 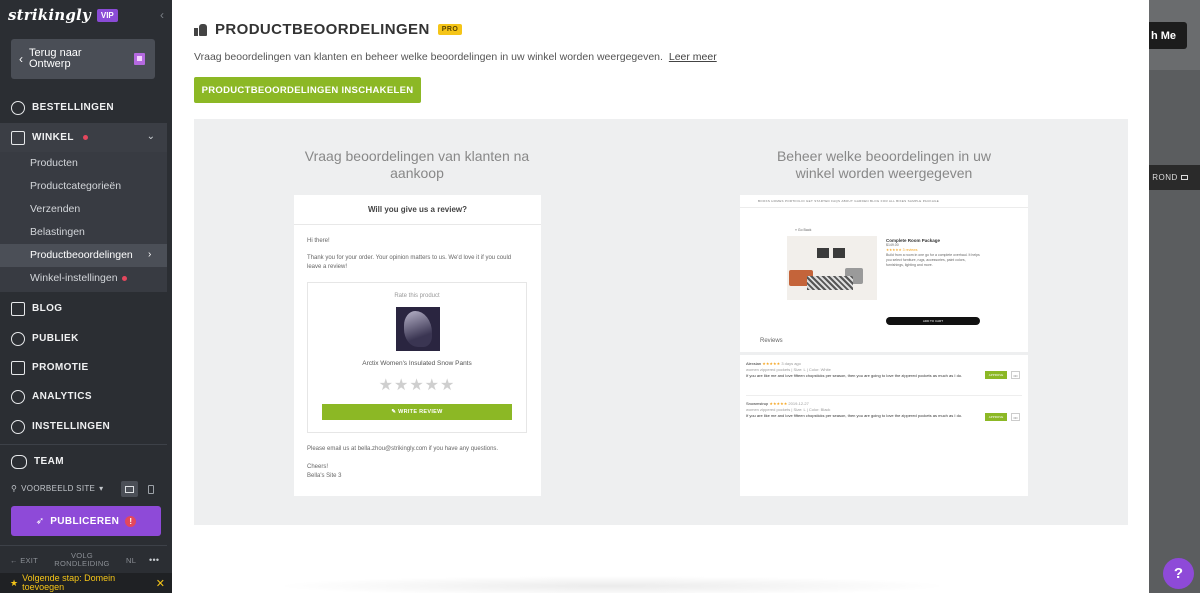 What do you see at coordinates (150, 489) in the screenshot?
I see `mobile-preview-button` at bounding box center [150, 489].